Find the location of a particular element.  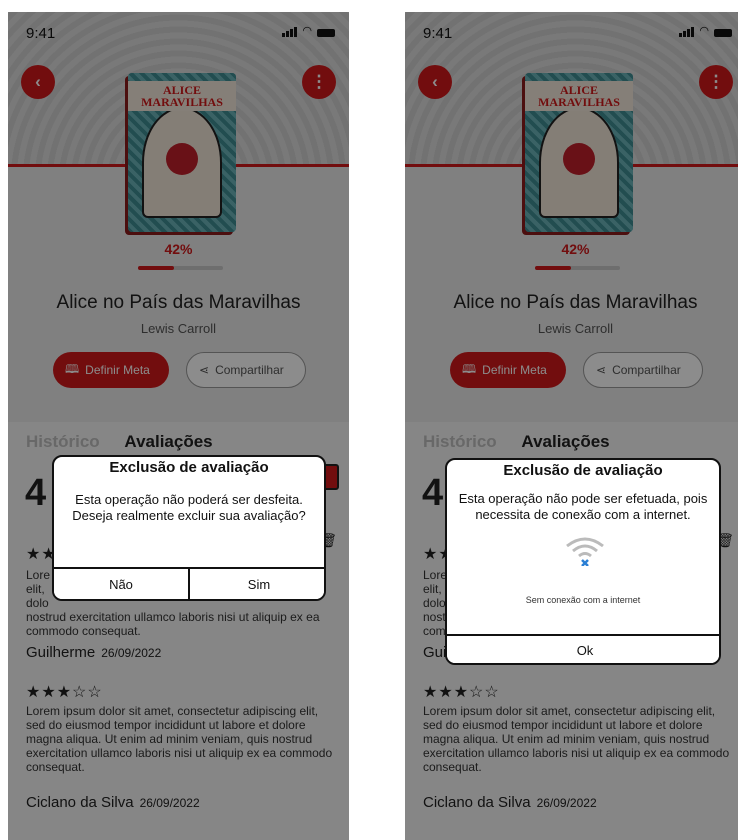

ok-button: Ok is located at coordinates (583, 648).